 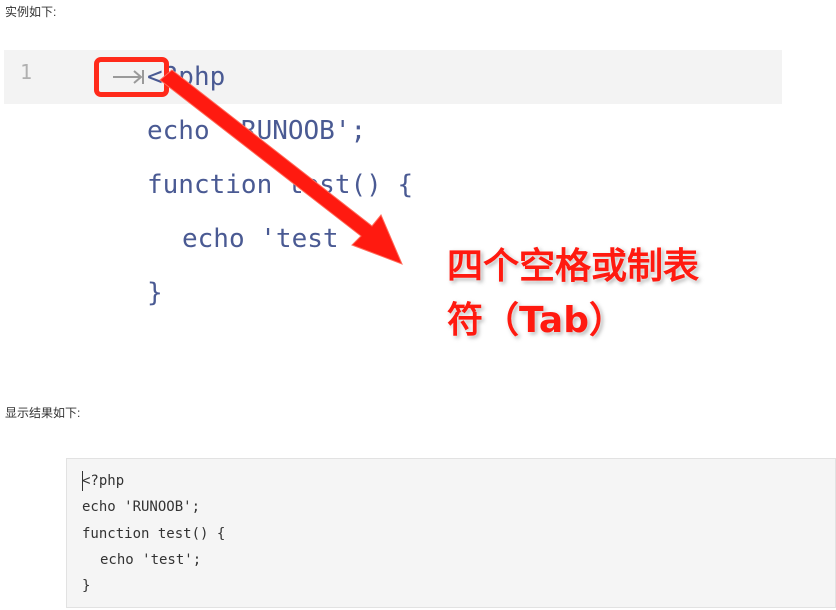 What do you see at coordinates (280, 185) in the screenshot?
I see `code-line: function test() {` at bounding box center [280, 185].